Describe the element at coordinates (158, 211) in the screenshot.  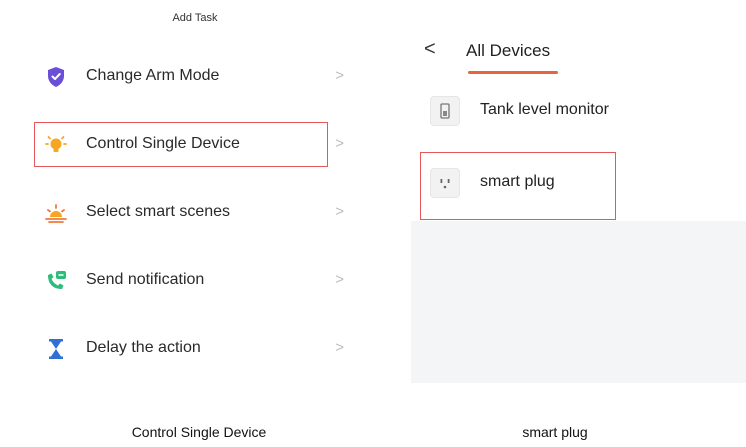
I see `menu-item-label: Select smart scenes` at that location.